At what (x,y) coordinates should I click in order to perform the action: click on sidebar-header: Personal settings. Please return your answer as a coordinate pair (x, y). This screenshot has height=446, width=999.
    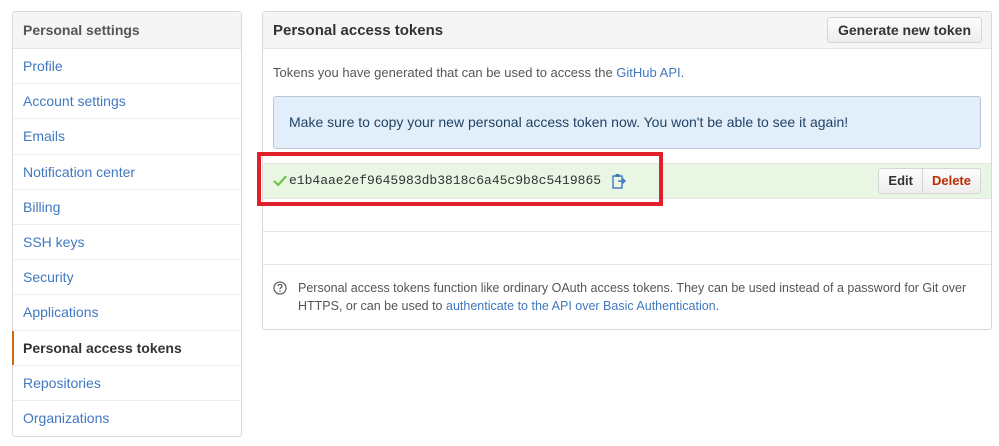
    Looking at the image, I should click on (127, 30).